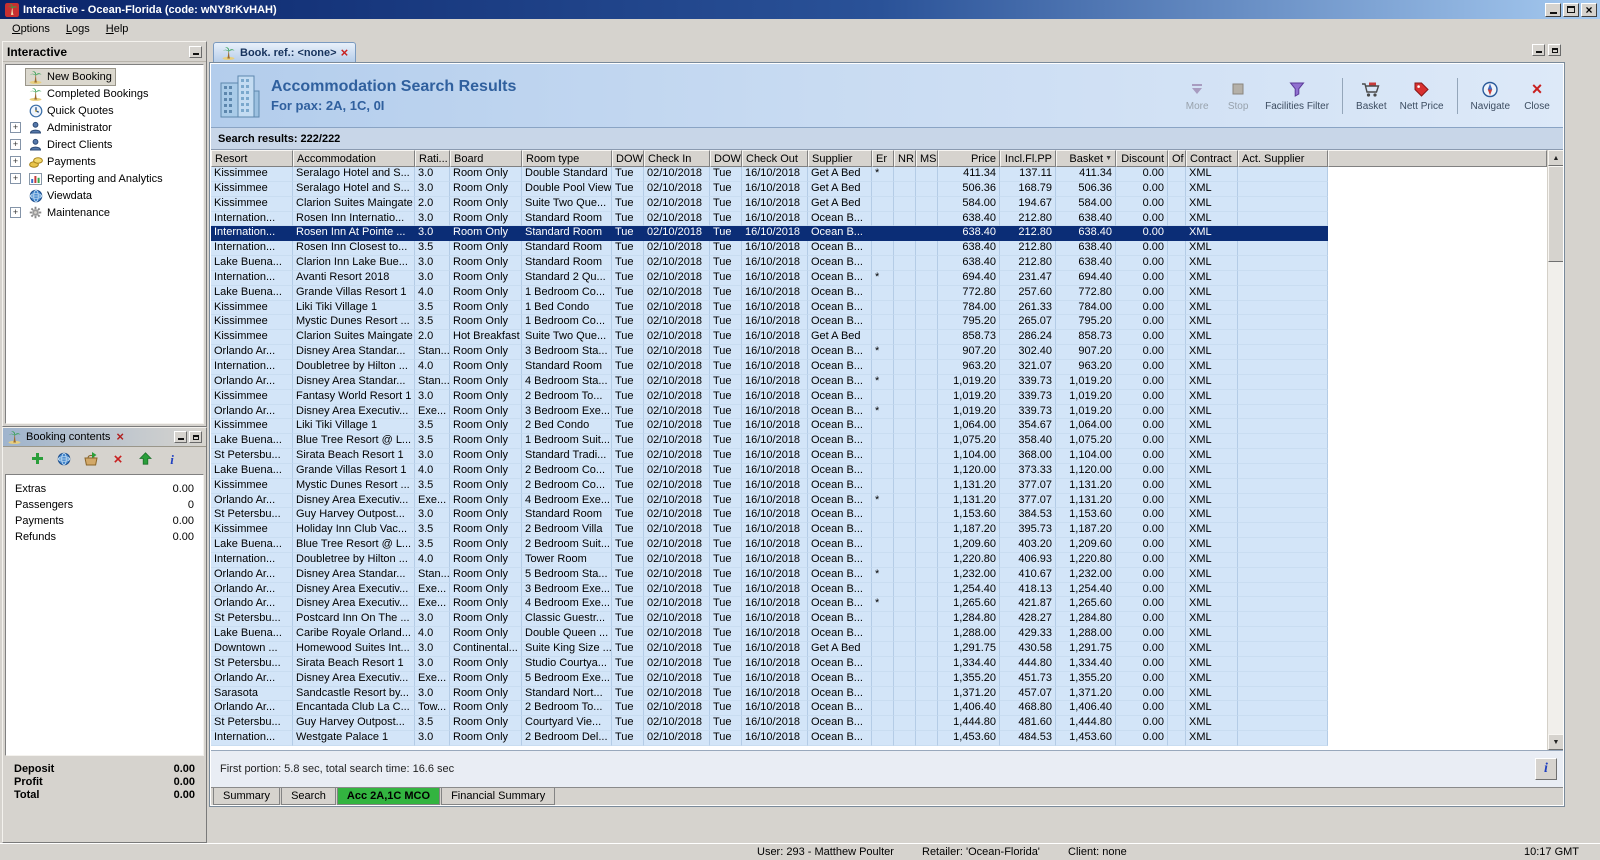 The height and width of the screenshot is (860, 1600). Describe the element at coordinates (31, 29) in the screenshot. I see `menu-options: Options` at that location.